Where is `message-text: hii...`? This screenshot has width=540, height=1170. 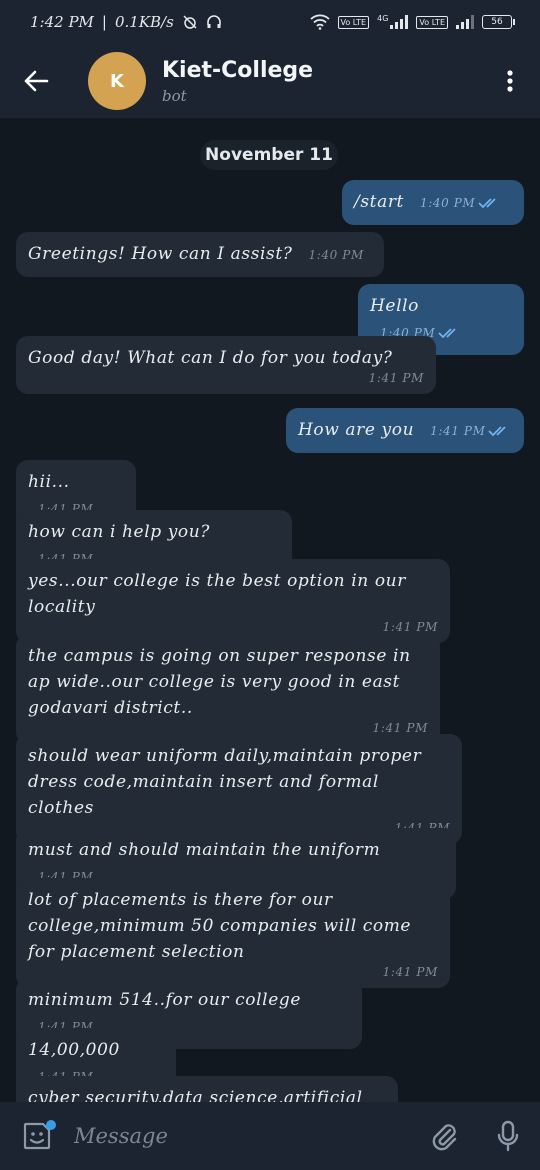
message-text: hii... is located at coordinates (49, 482).